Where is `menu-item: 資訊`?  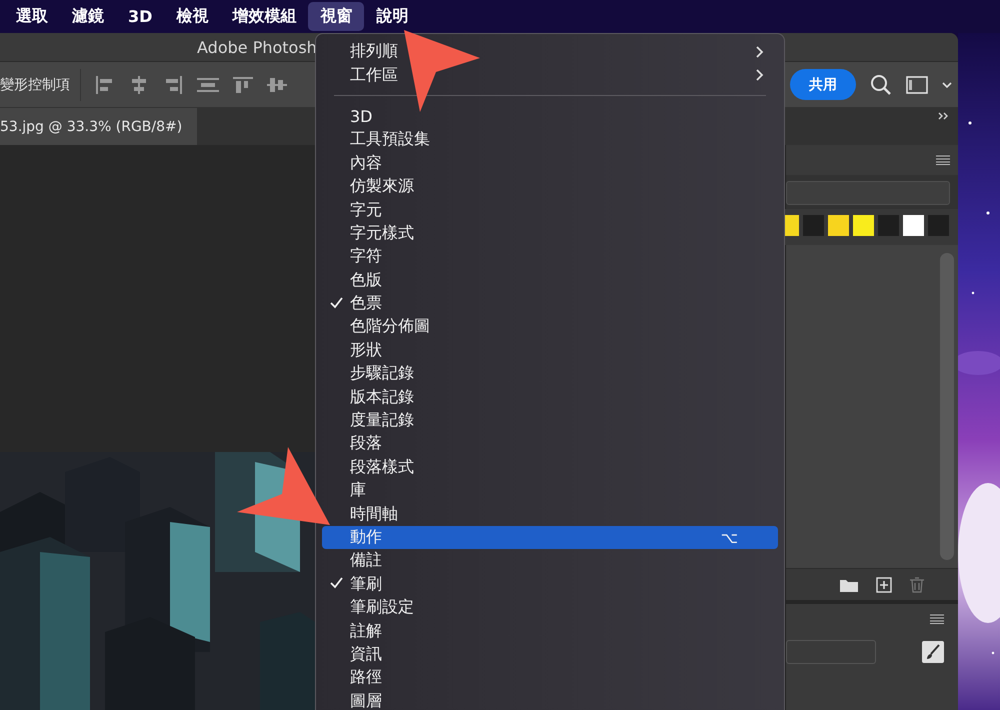
menu-item: 資訊 is located at coordinates (550, 654).